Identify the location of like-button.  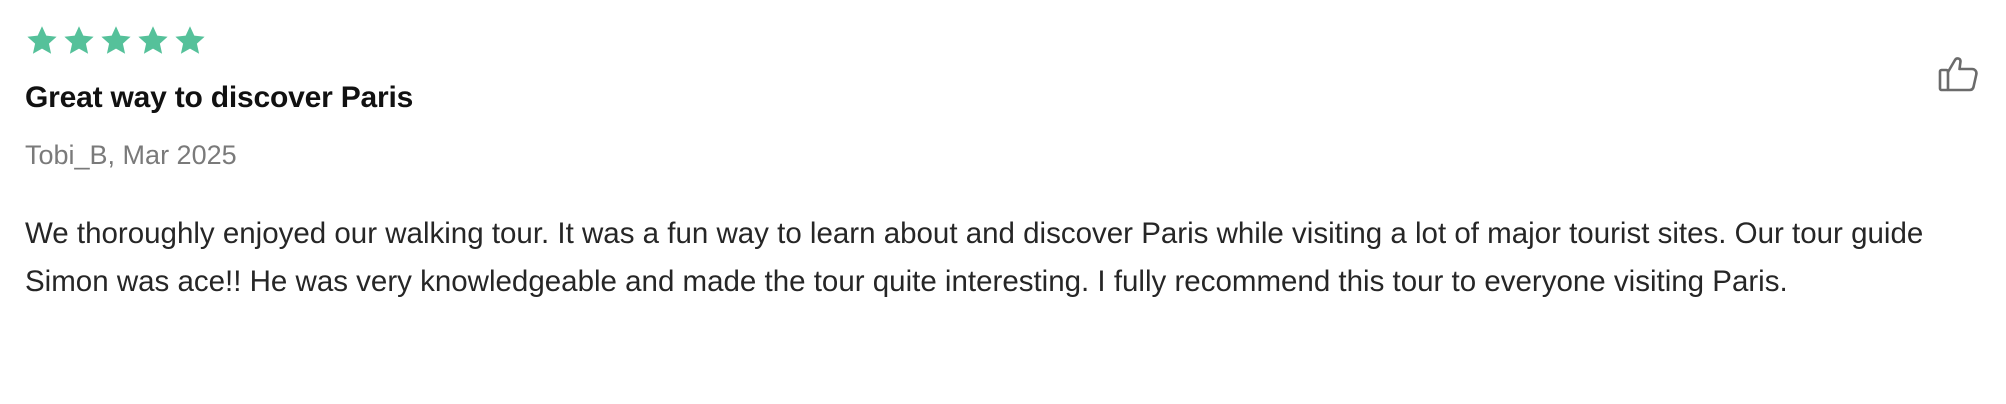
(1959, 73).